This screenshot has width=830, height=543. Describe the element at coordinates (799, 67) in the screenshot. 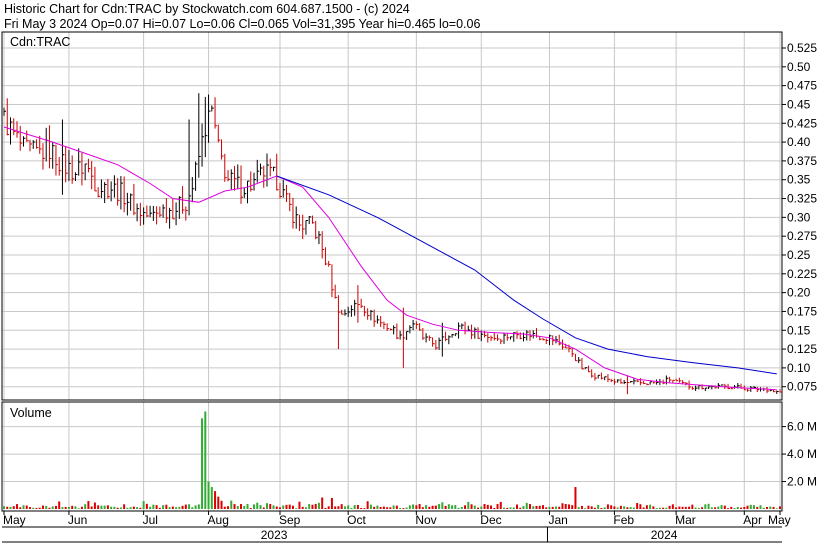

I see `price-y-tick-label: 0.50` at that location.